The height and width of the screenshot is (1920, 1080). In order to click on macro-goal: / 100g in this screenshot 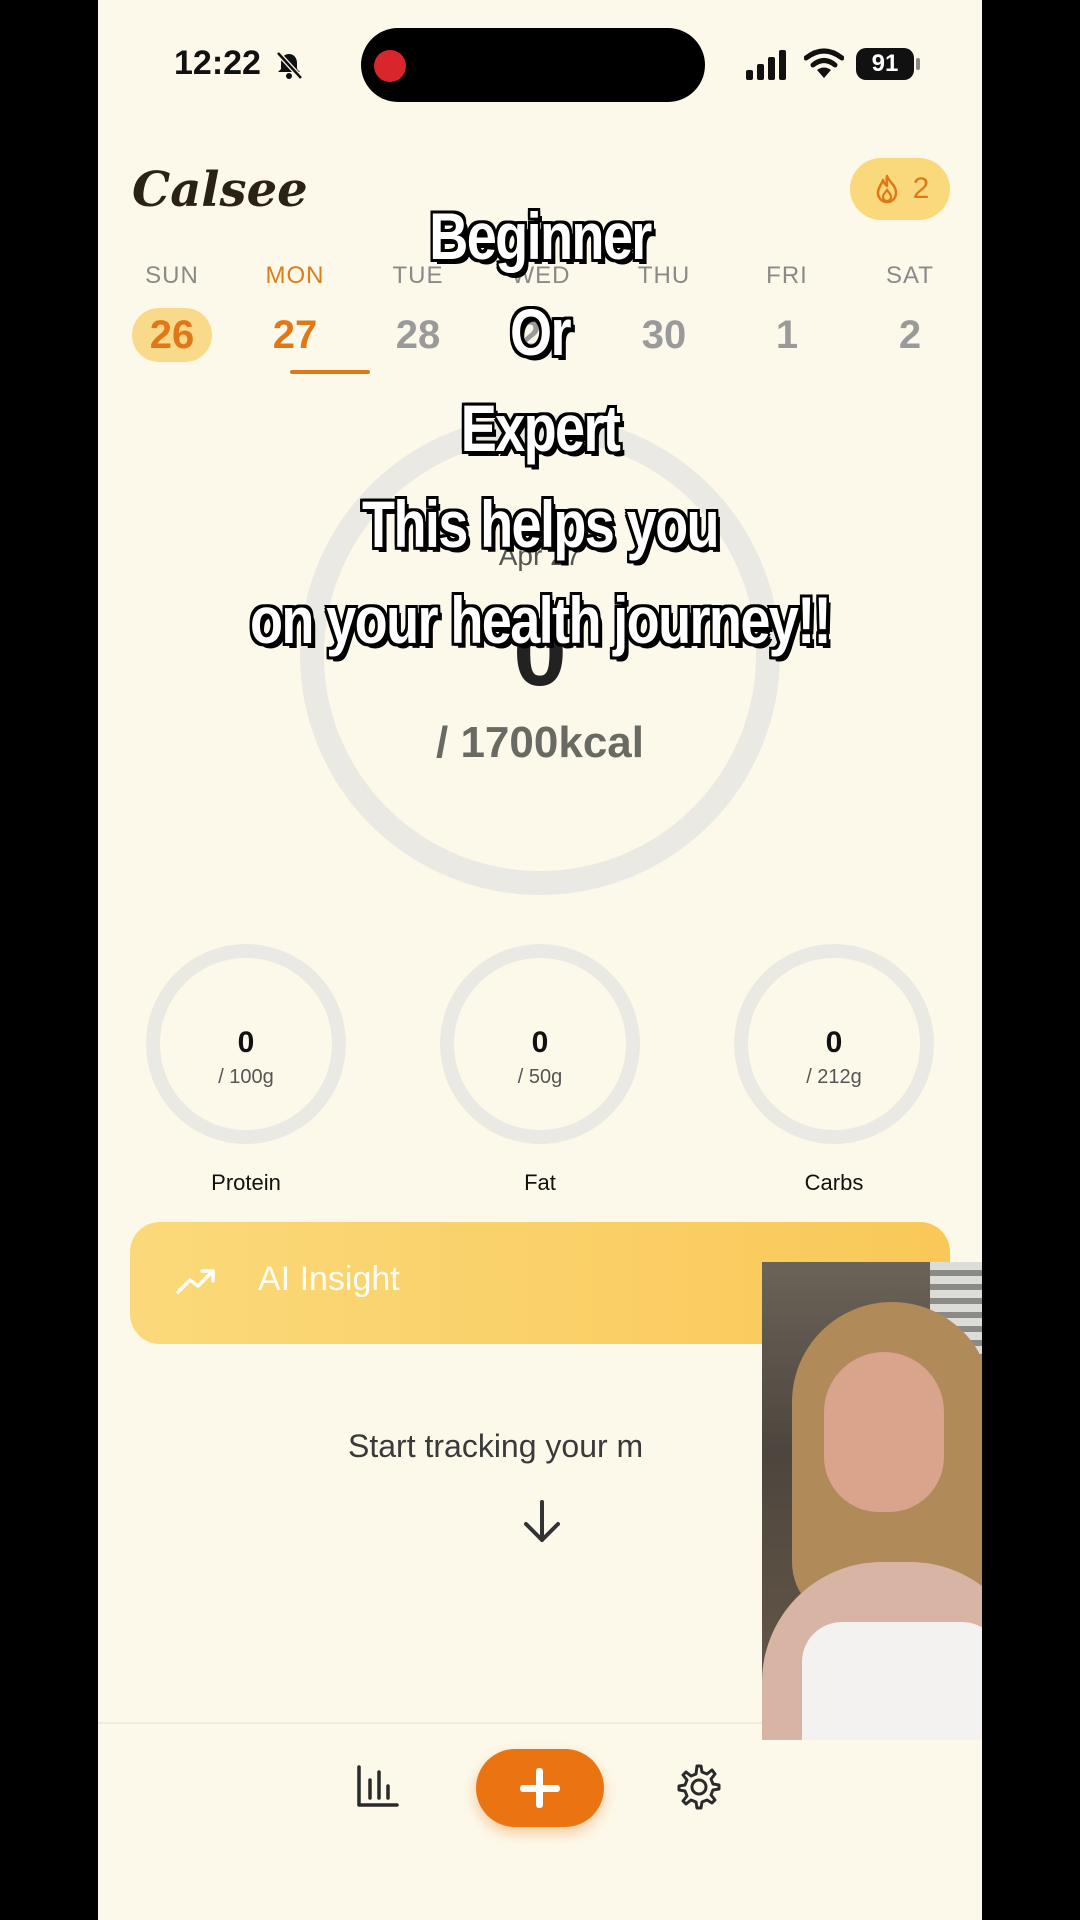, I will do `click(246, 1077)`.